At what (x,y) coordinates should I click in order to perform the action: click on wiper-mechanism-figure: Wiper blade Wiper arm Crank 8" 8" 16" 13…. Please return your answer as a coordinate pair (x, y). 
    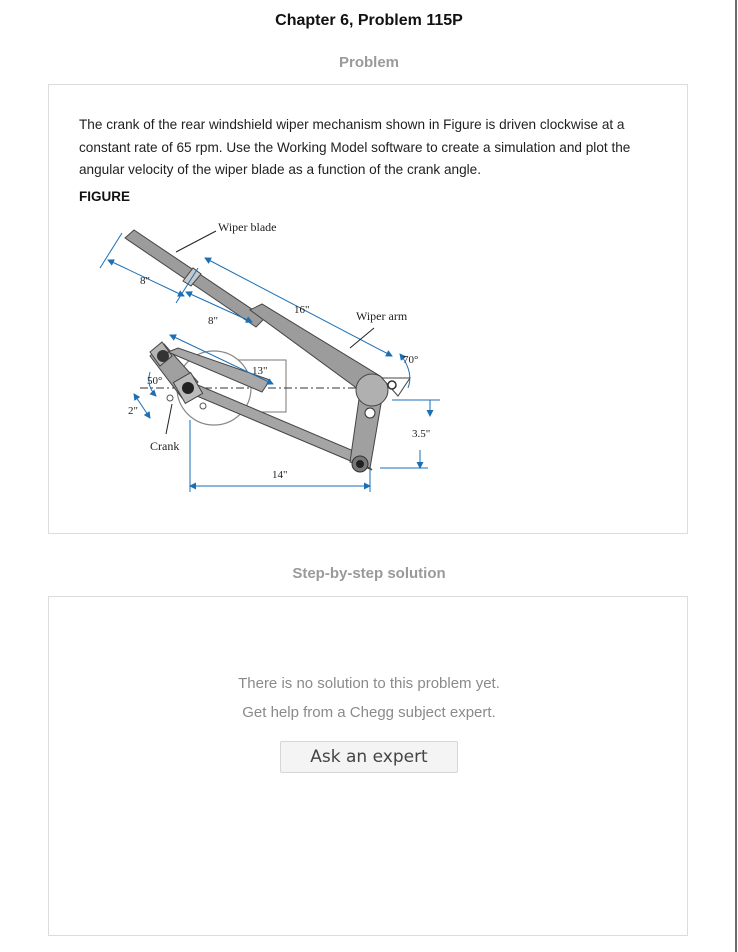
    Looking at the image, I should click on (269, 356).